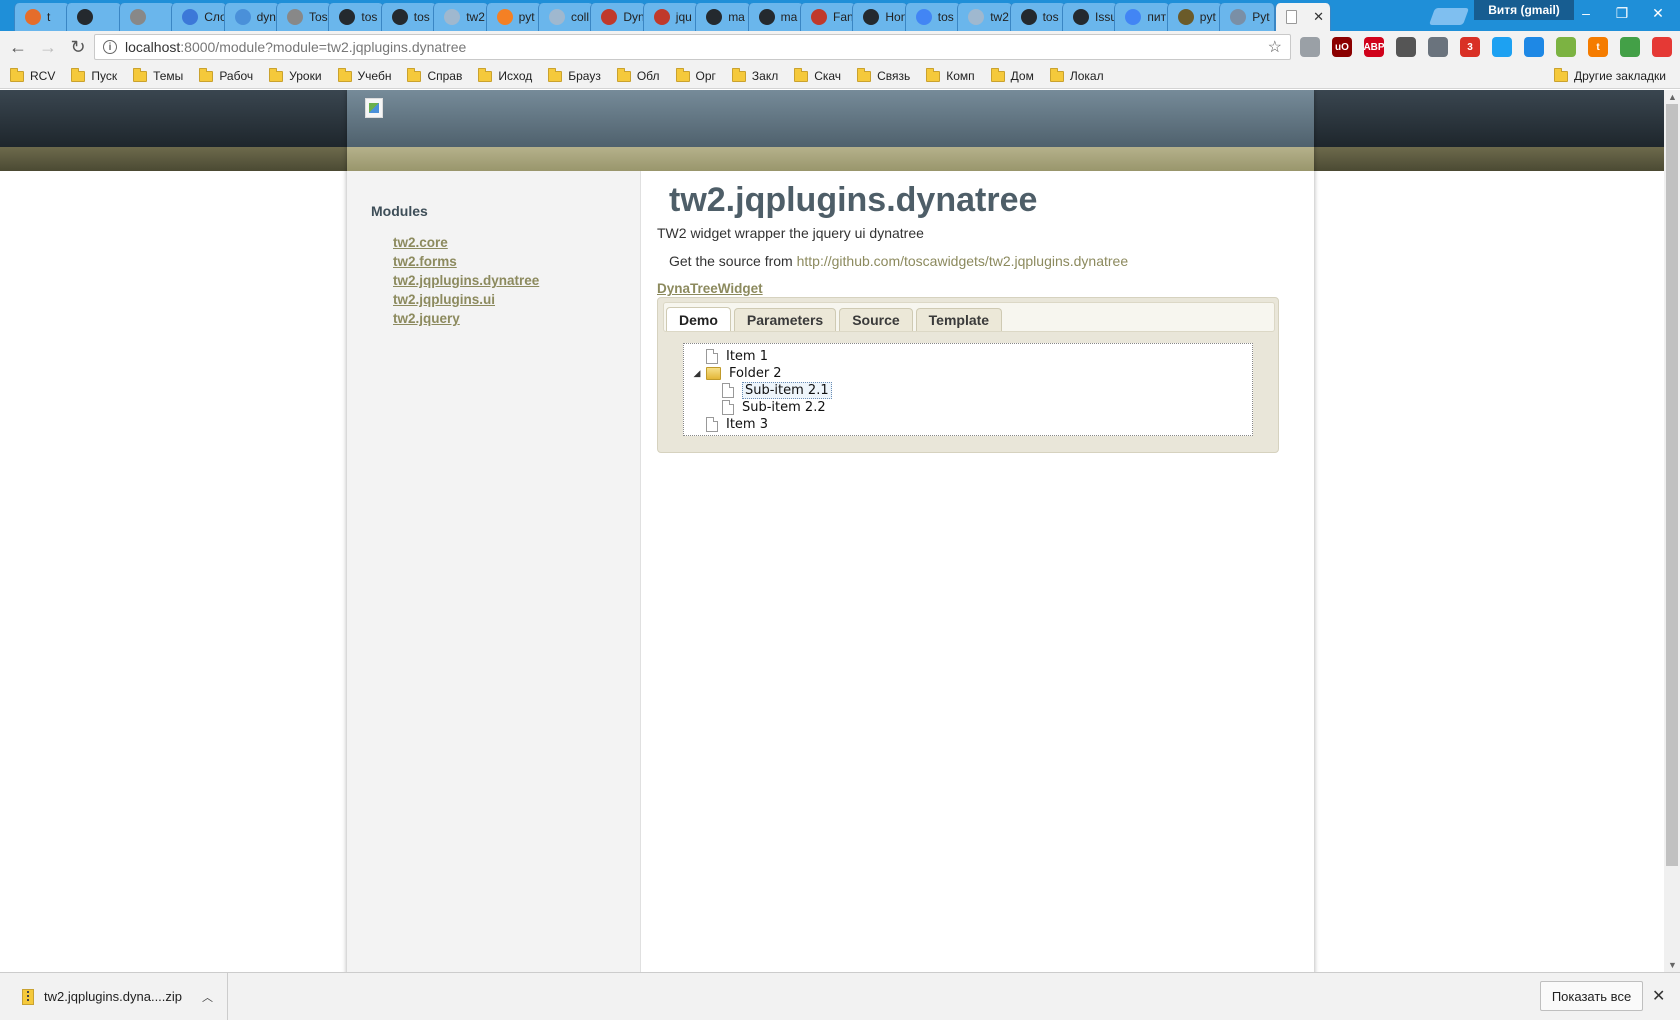  What do you see at coordinates (434, 75) in the screenshot?
I see `bookmark-folder: Справ` at bounding box center [434, 75].